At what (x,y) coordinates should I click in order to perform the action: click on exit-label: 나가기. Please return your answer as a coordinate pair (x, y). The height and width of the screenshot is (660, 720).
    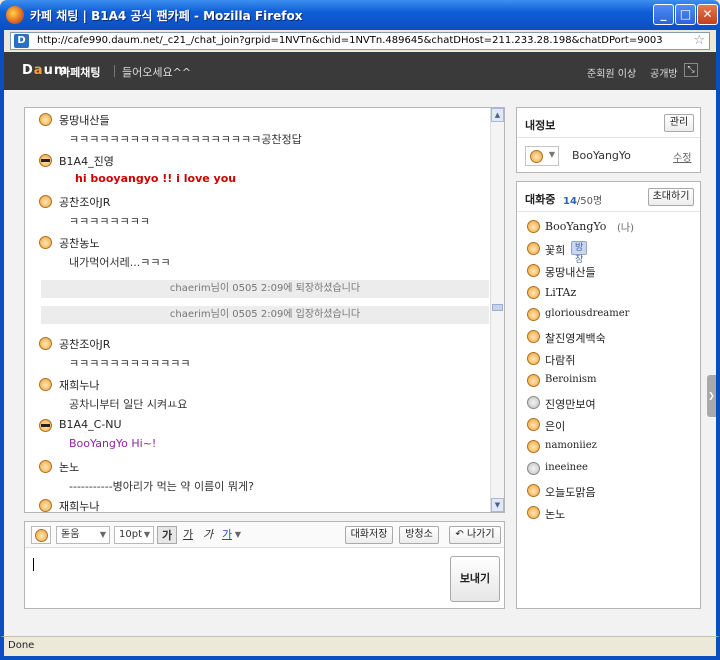
    Looking at the image, I should click on (480, 534).